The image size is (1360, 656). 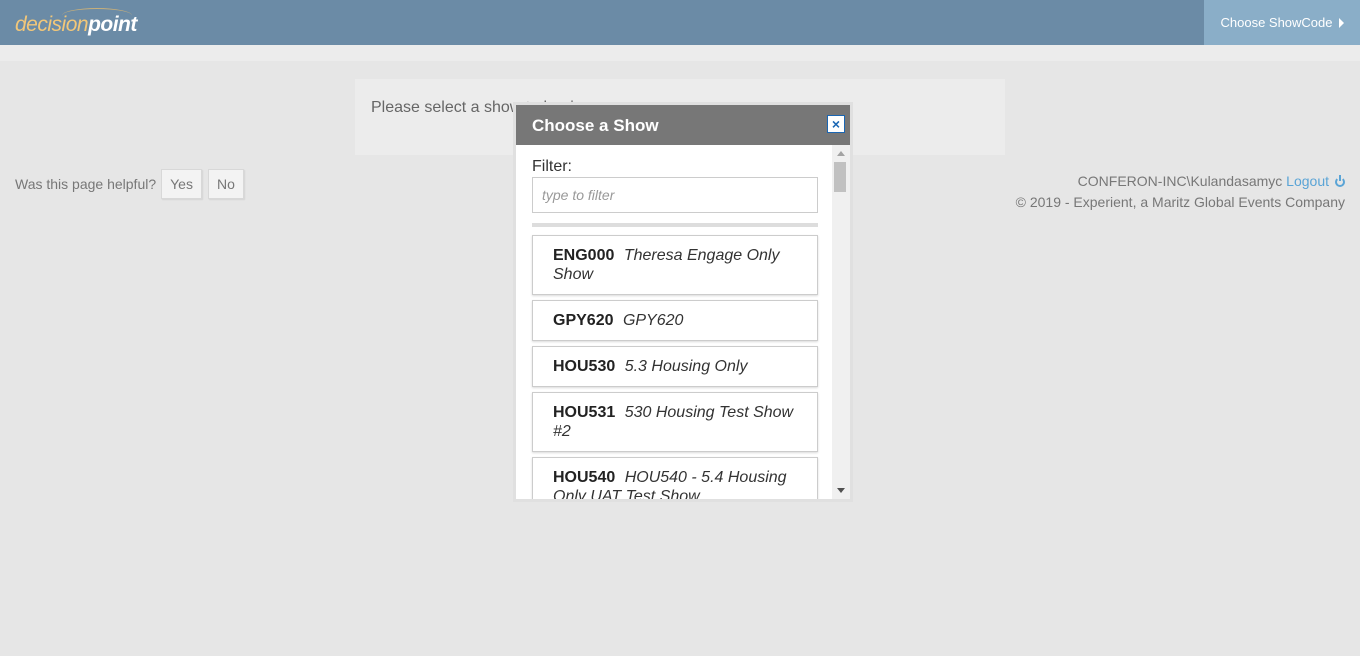 I want to click on filter-label: Filter:, so click(x=552, y=166).